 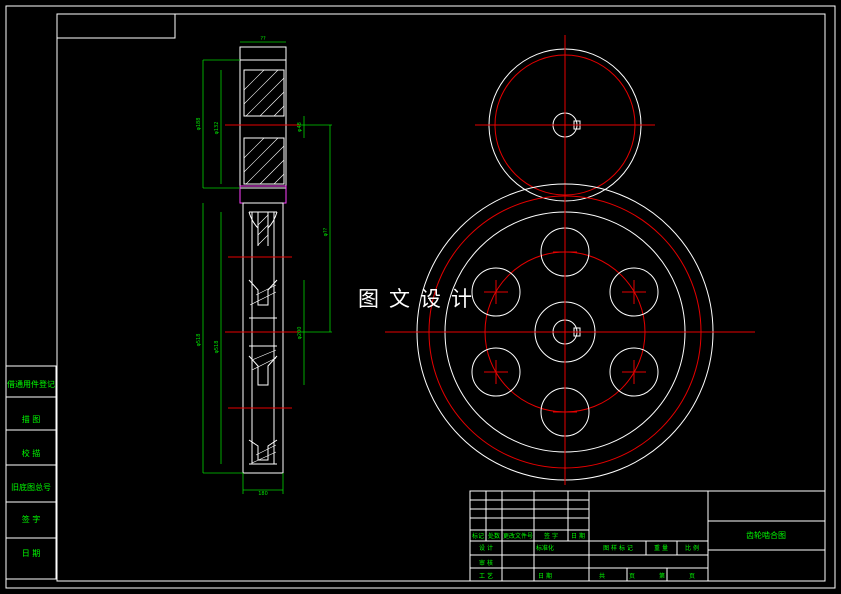 I want to click on mesh-zone, so click(x=263, y=194).